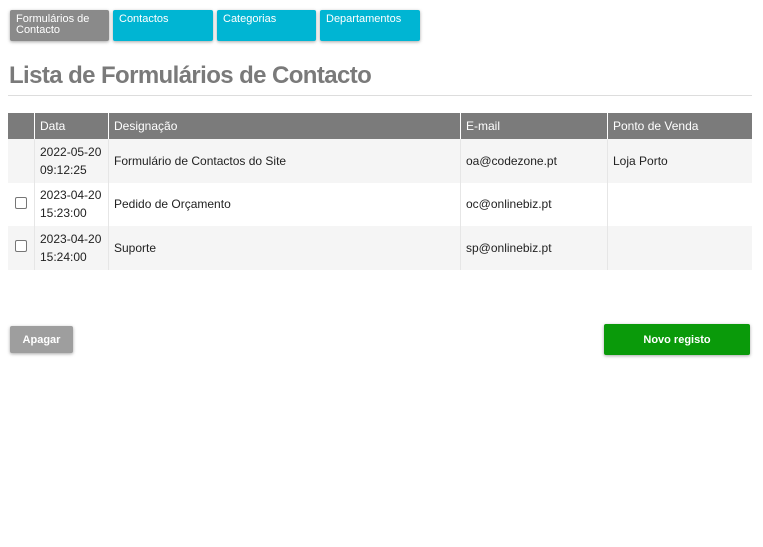  Describe the element at coordinates (534, 204) in the screenshot. I see `email-cell: oc@onlinebiz.pt` at that location.